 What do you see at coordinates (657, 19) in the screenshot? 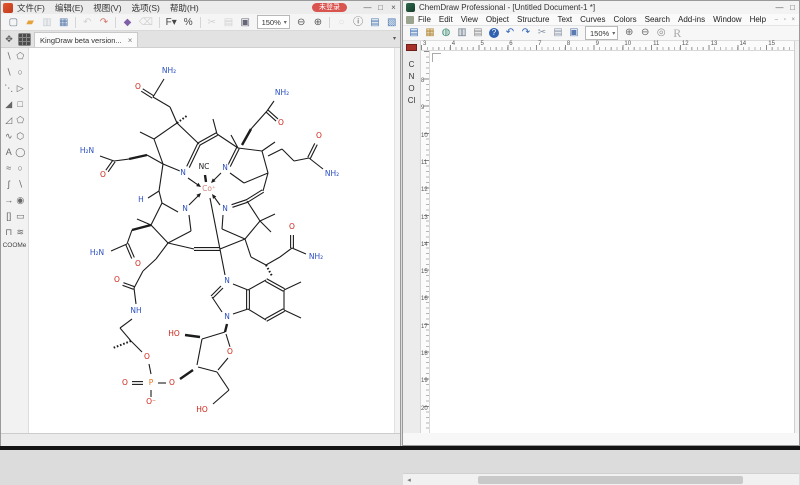
I see `chemdraw-menu-search: Search` at bounding box center [657, 19].